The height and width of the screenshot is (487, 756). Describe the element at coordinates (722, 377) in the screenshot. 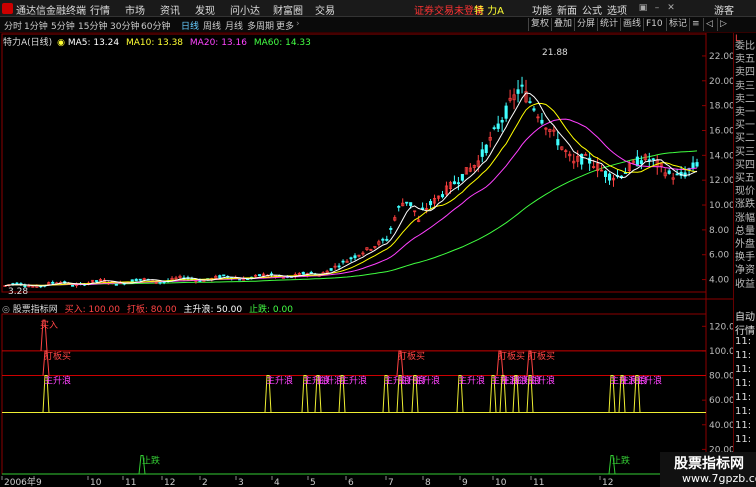

I see `indicator-tick-2: 80.00` at that location.